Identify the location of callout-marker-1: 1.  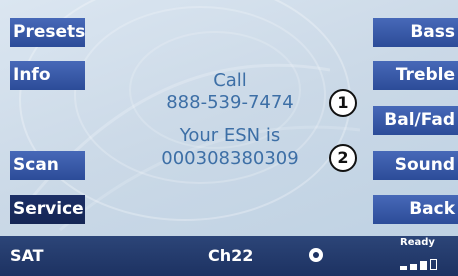
(343, 103).